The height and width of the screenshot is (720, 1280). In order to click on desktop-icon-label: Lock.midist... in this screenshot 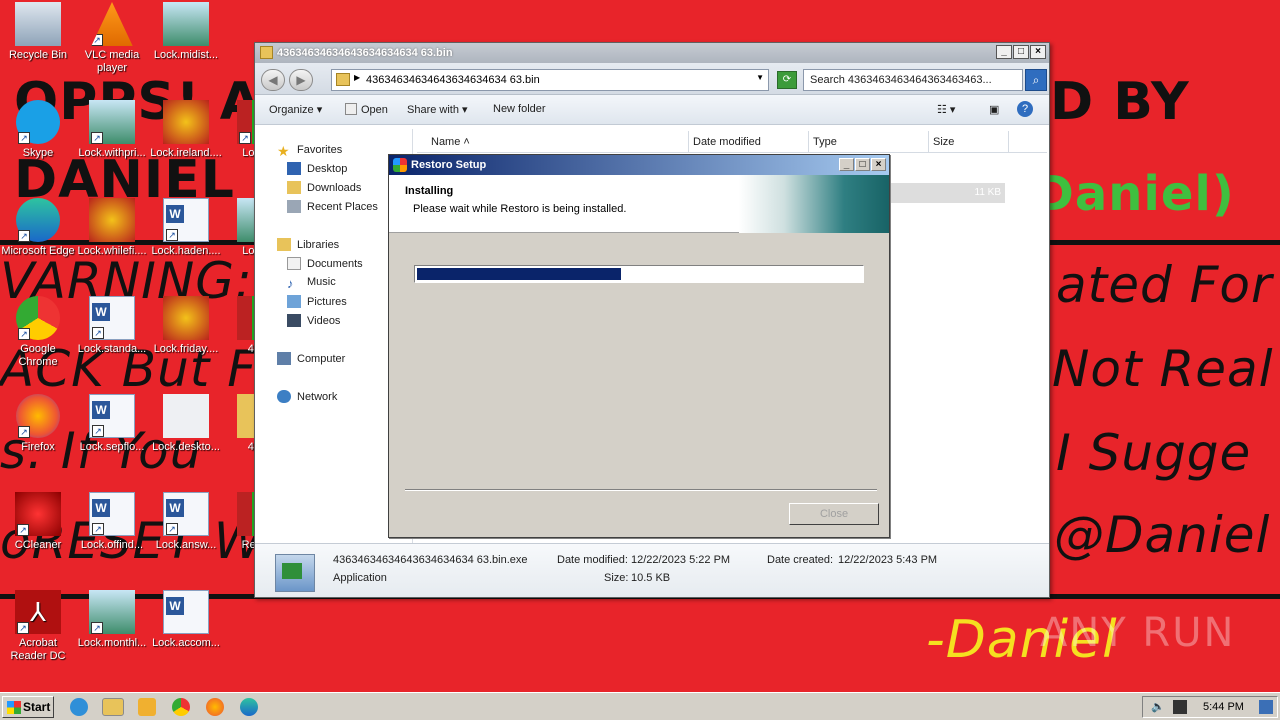, I will do `click(186, 55)`.